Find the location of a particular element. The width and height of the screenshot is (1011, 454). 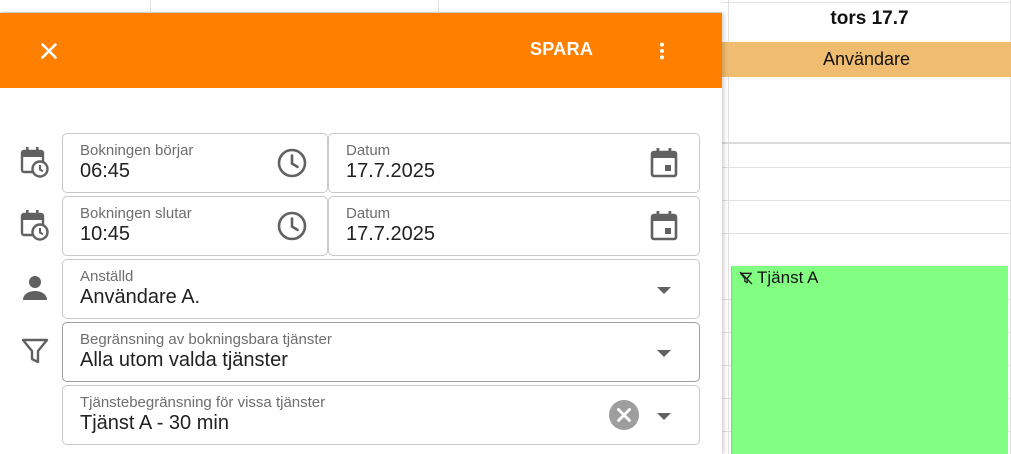

start-time-field: Bokningen börjar 06:45 is located at coordinates (195, 163).